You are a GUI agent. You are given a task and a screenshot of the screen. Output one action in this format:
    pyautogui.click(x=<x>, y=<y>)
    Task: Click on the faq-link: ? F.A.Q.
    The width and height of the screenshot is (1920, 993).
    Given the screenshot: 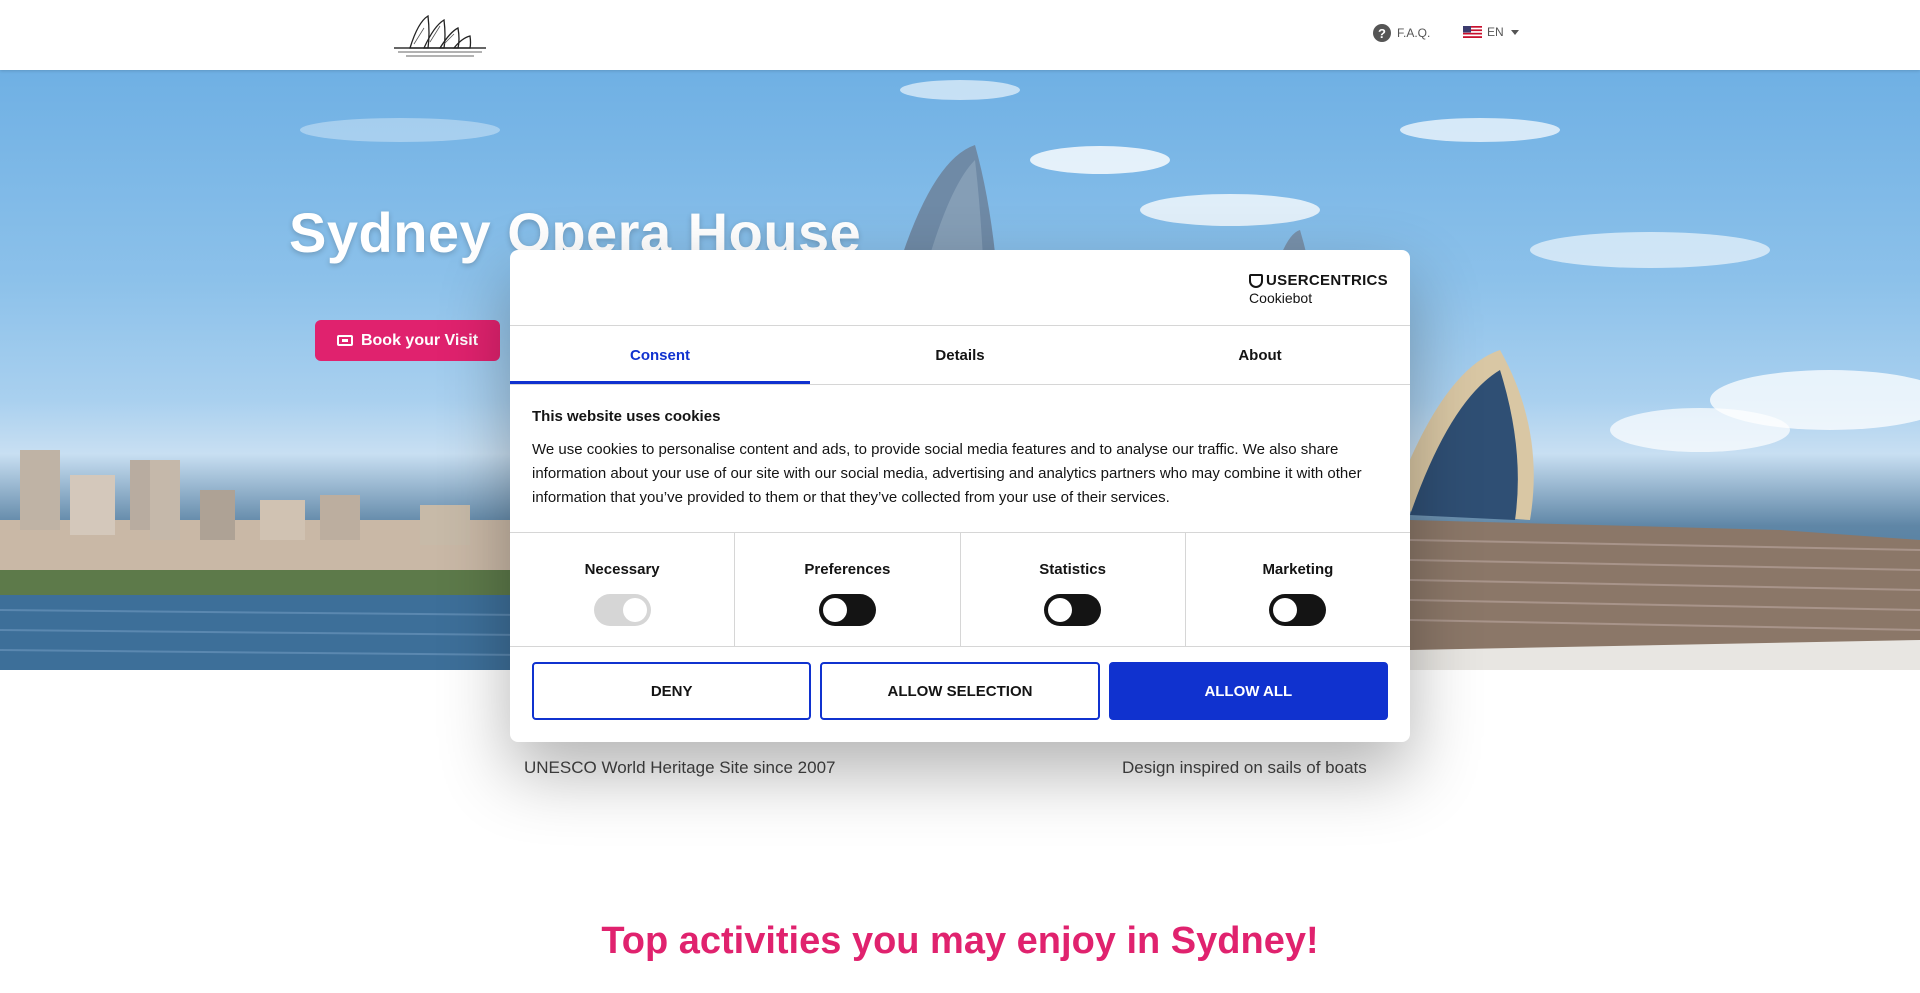 What is the action you would take?
    pyautogui.click(x=1401, y=33)
    